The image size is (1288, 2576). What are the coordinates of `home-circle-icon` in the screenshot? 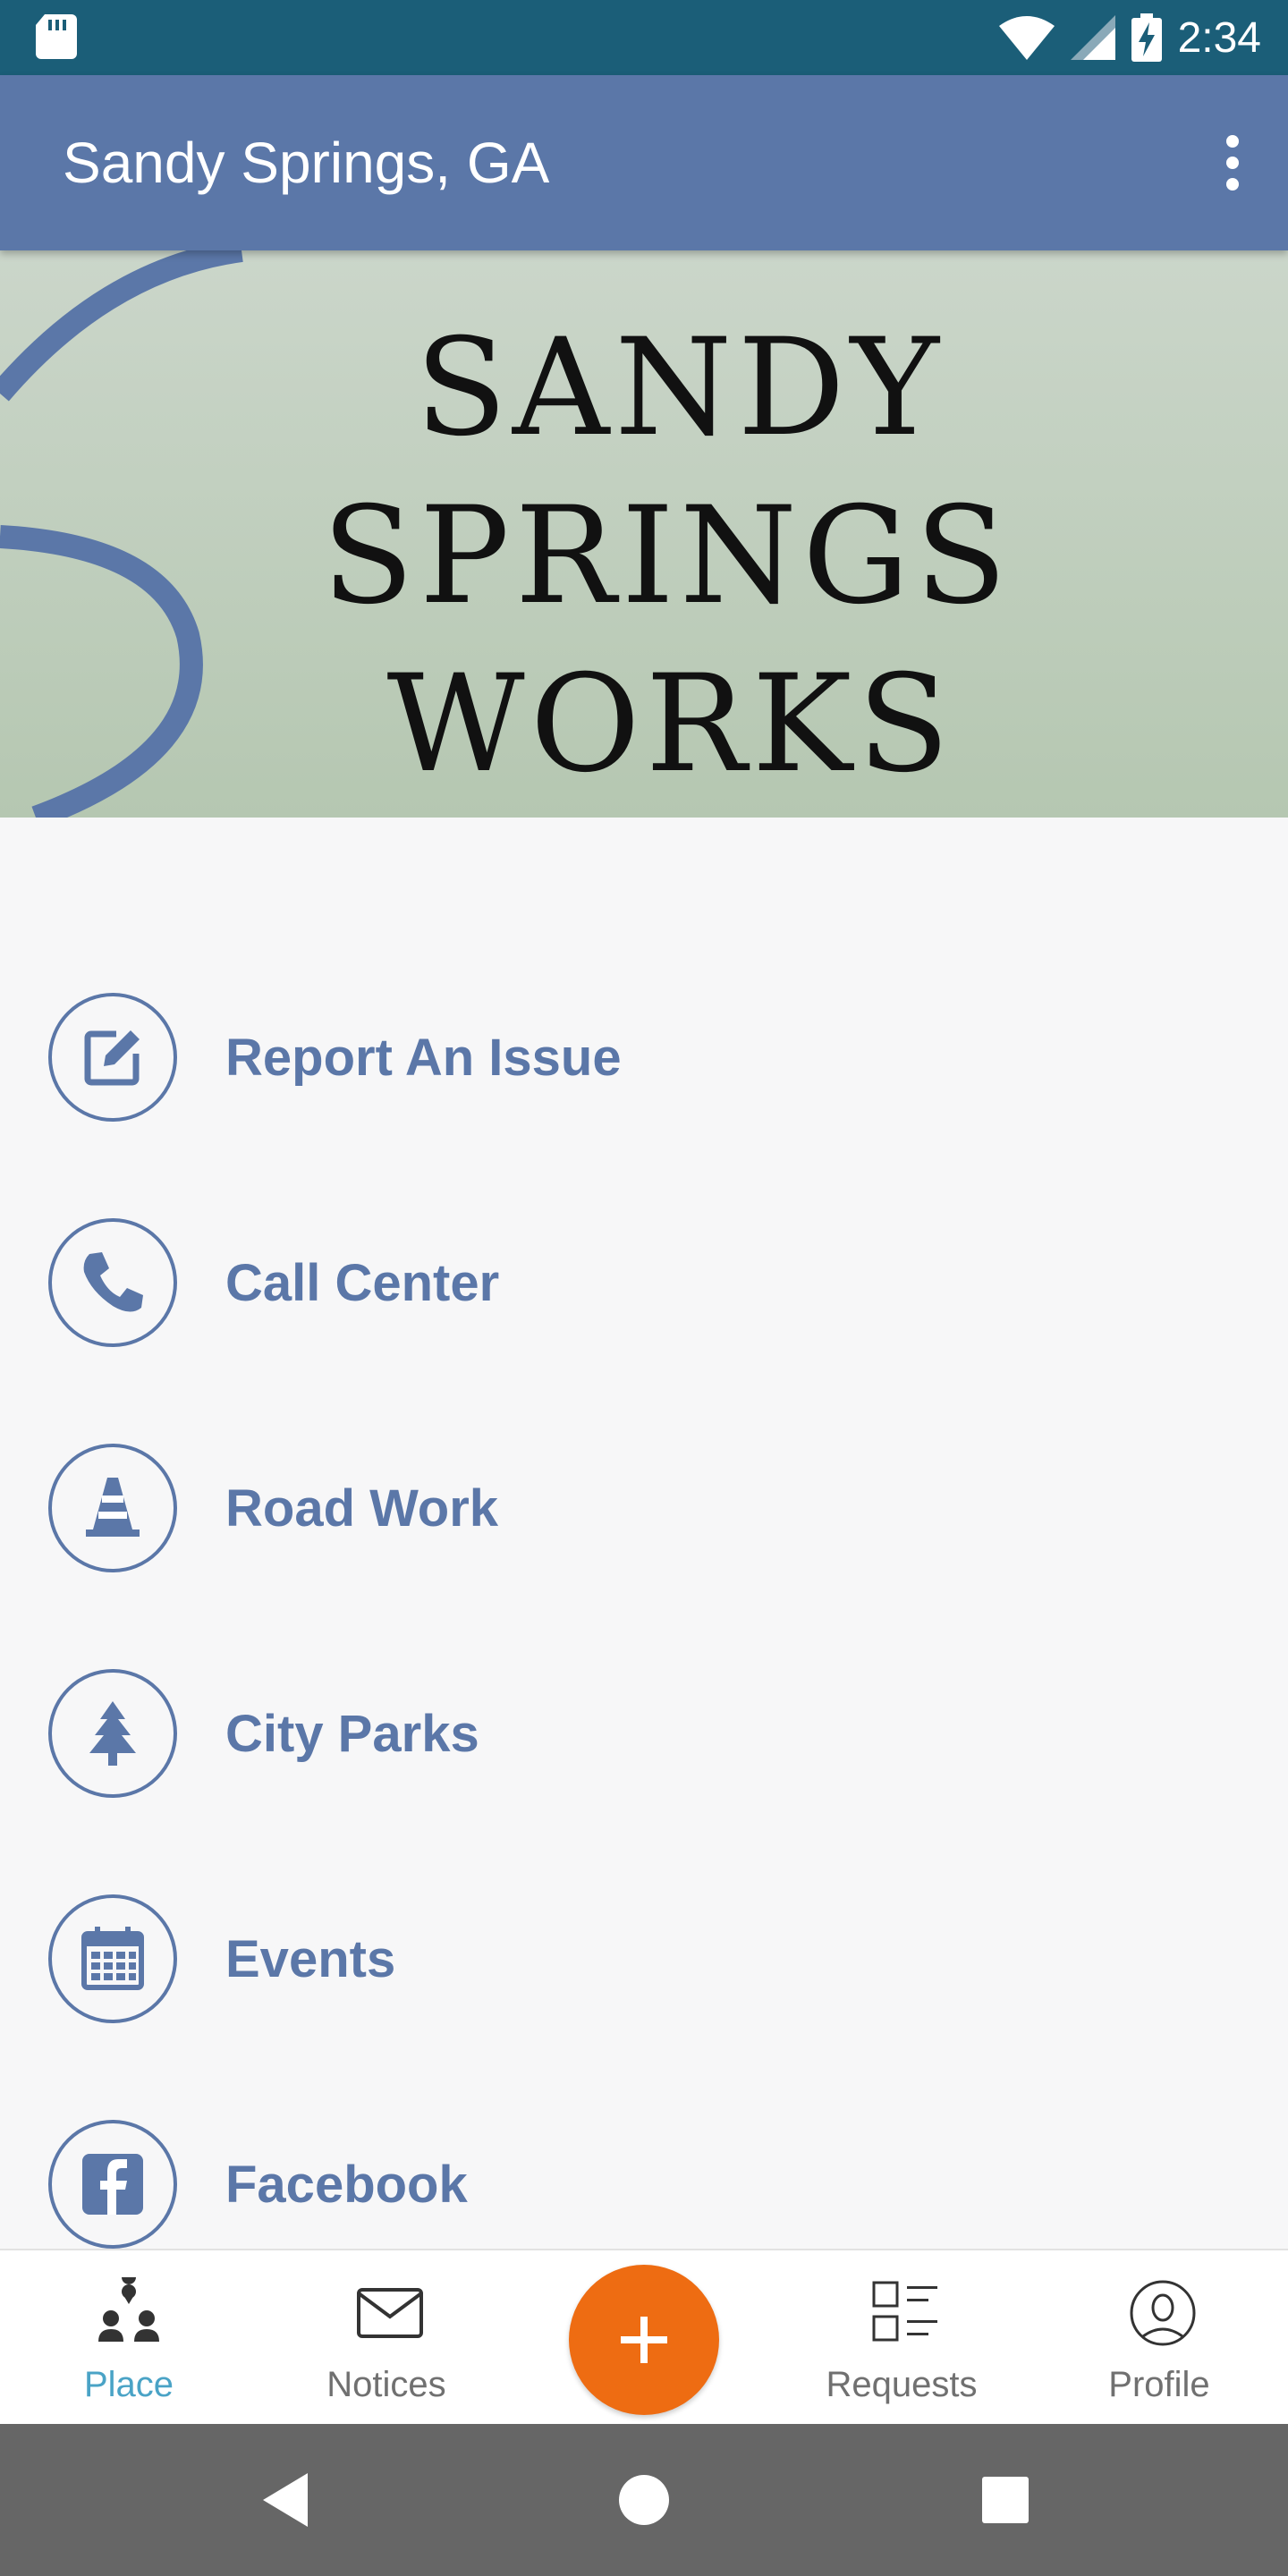 It's located at (644, 2500).